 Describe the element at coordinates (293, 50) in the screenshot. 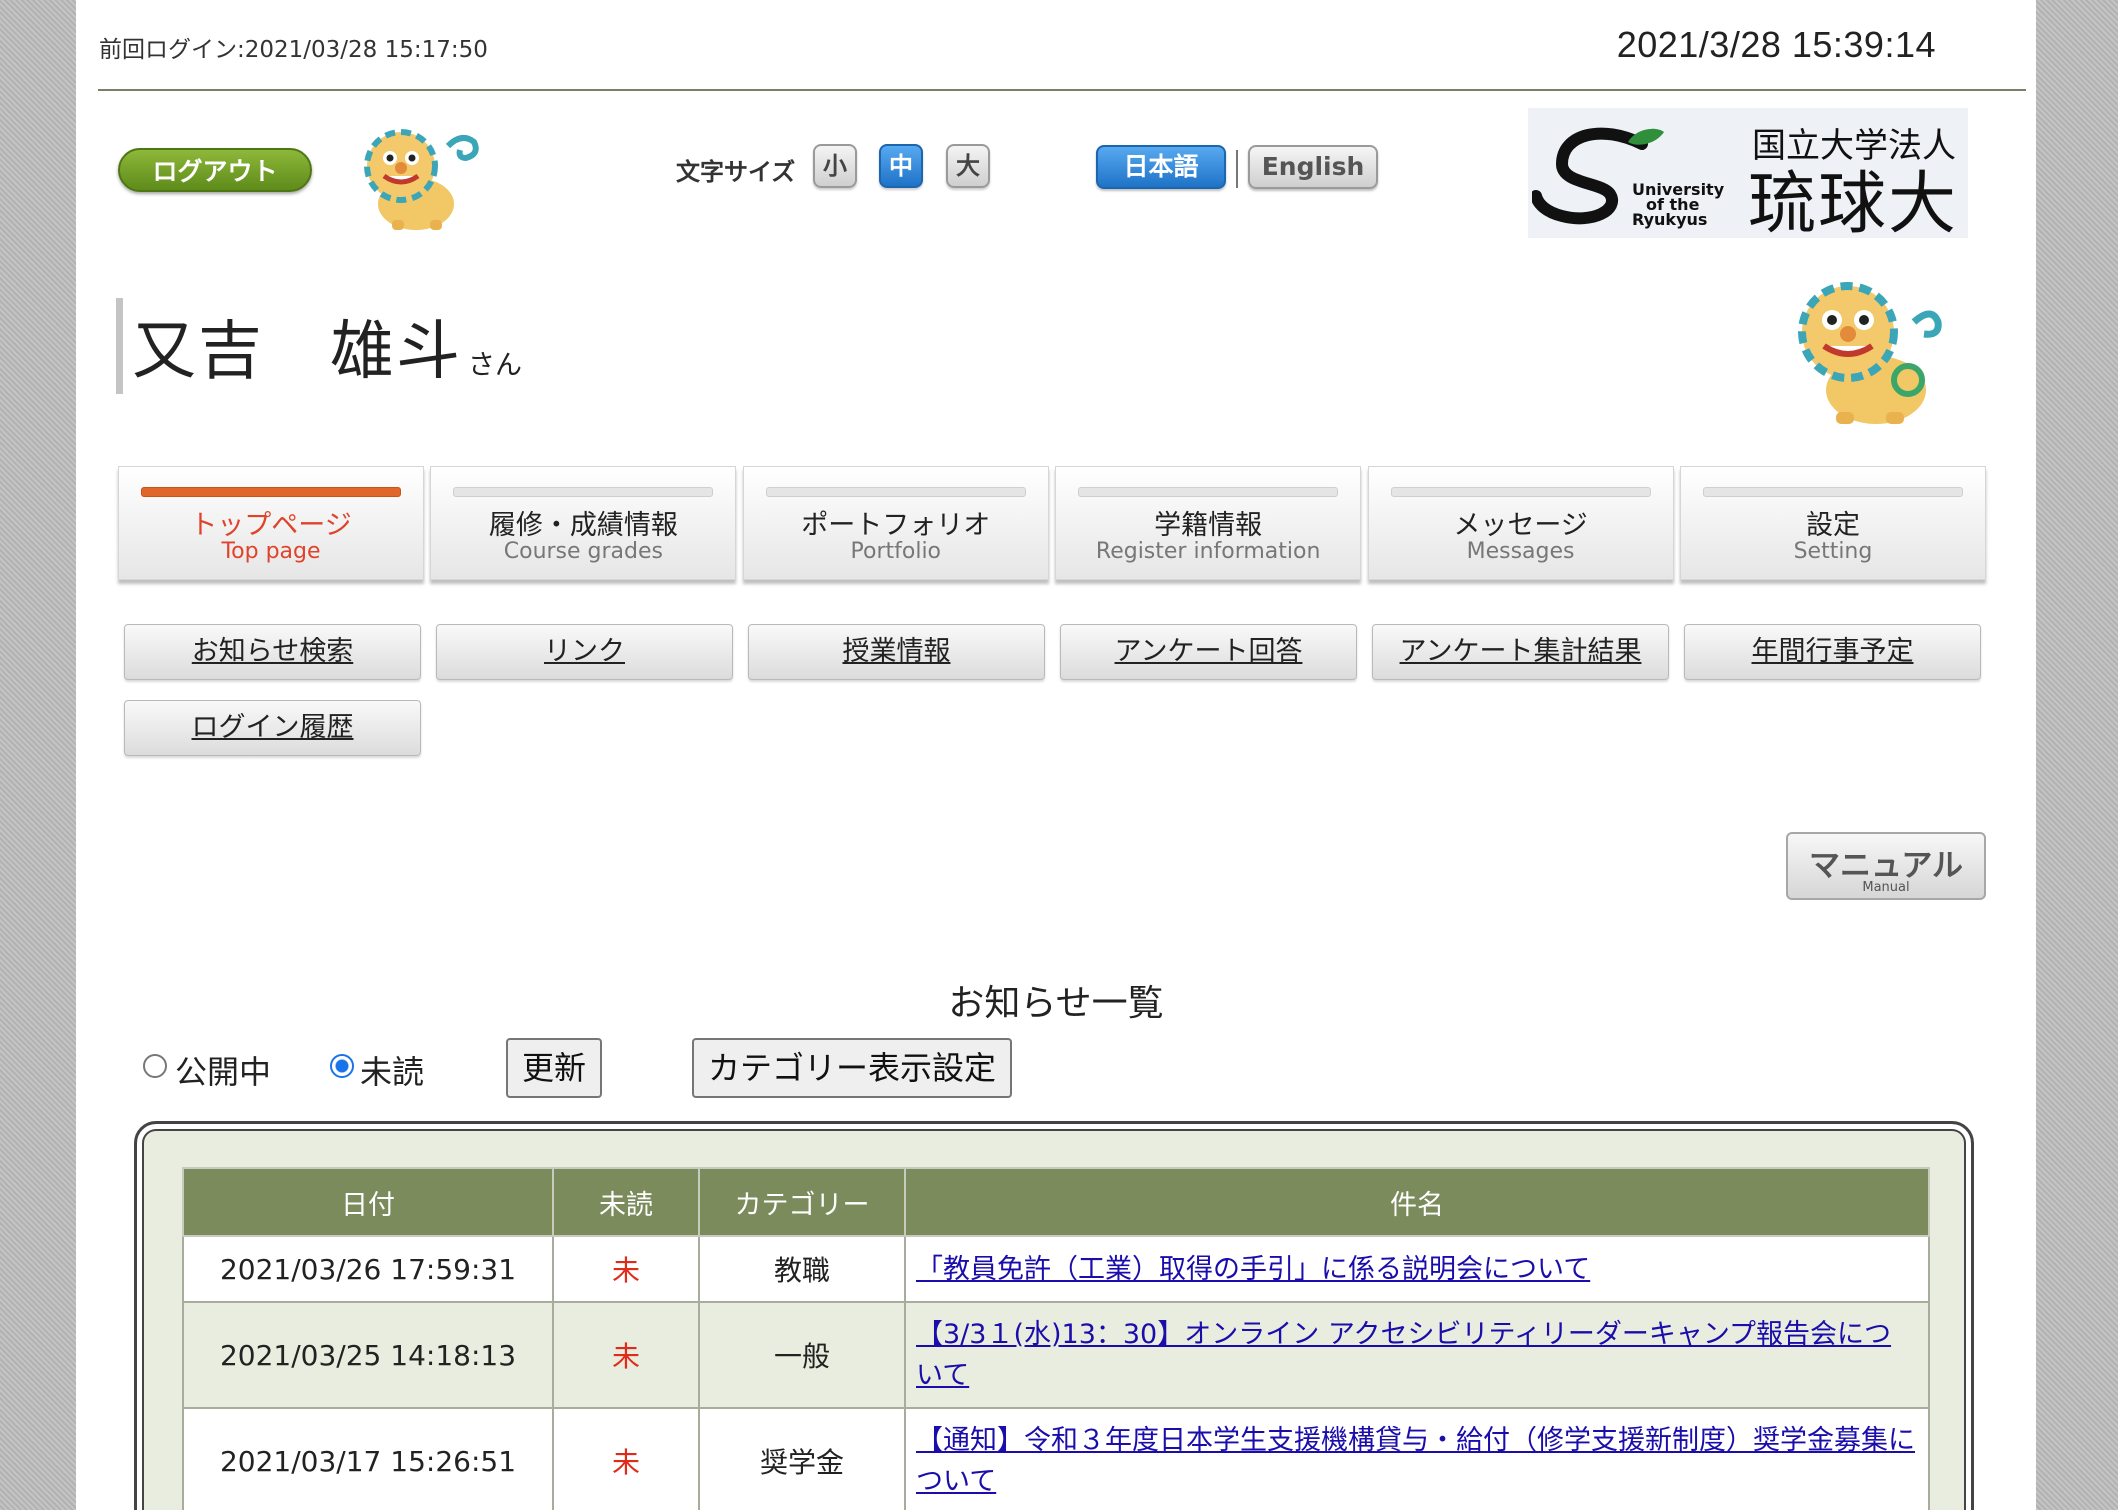

I see `last-login-text: 前回ログイン:2021/03/28 15:17:50` at that location.